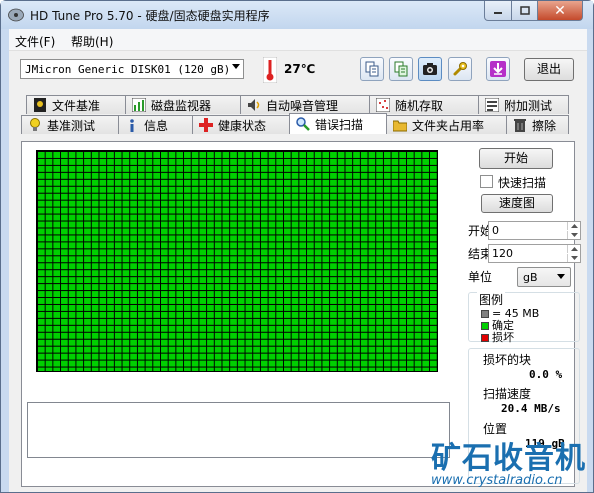 Image resolution: width=594 pixels, height=493 pixels. I want to click on file-benchmark-icon, so click(40, 105).